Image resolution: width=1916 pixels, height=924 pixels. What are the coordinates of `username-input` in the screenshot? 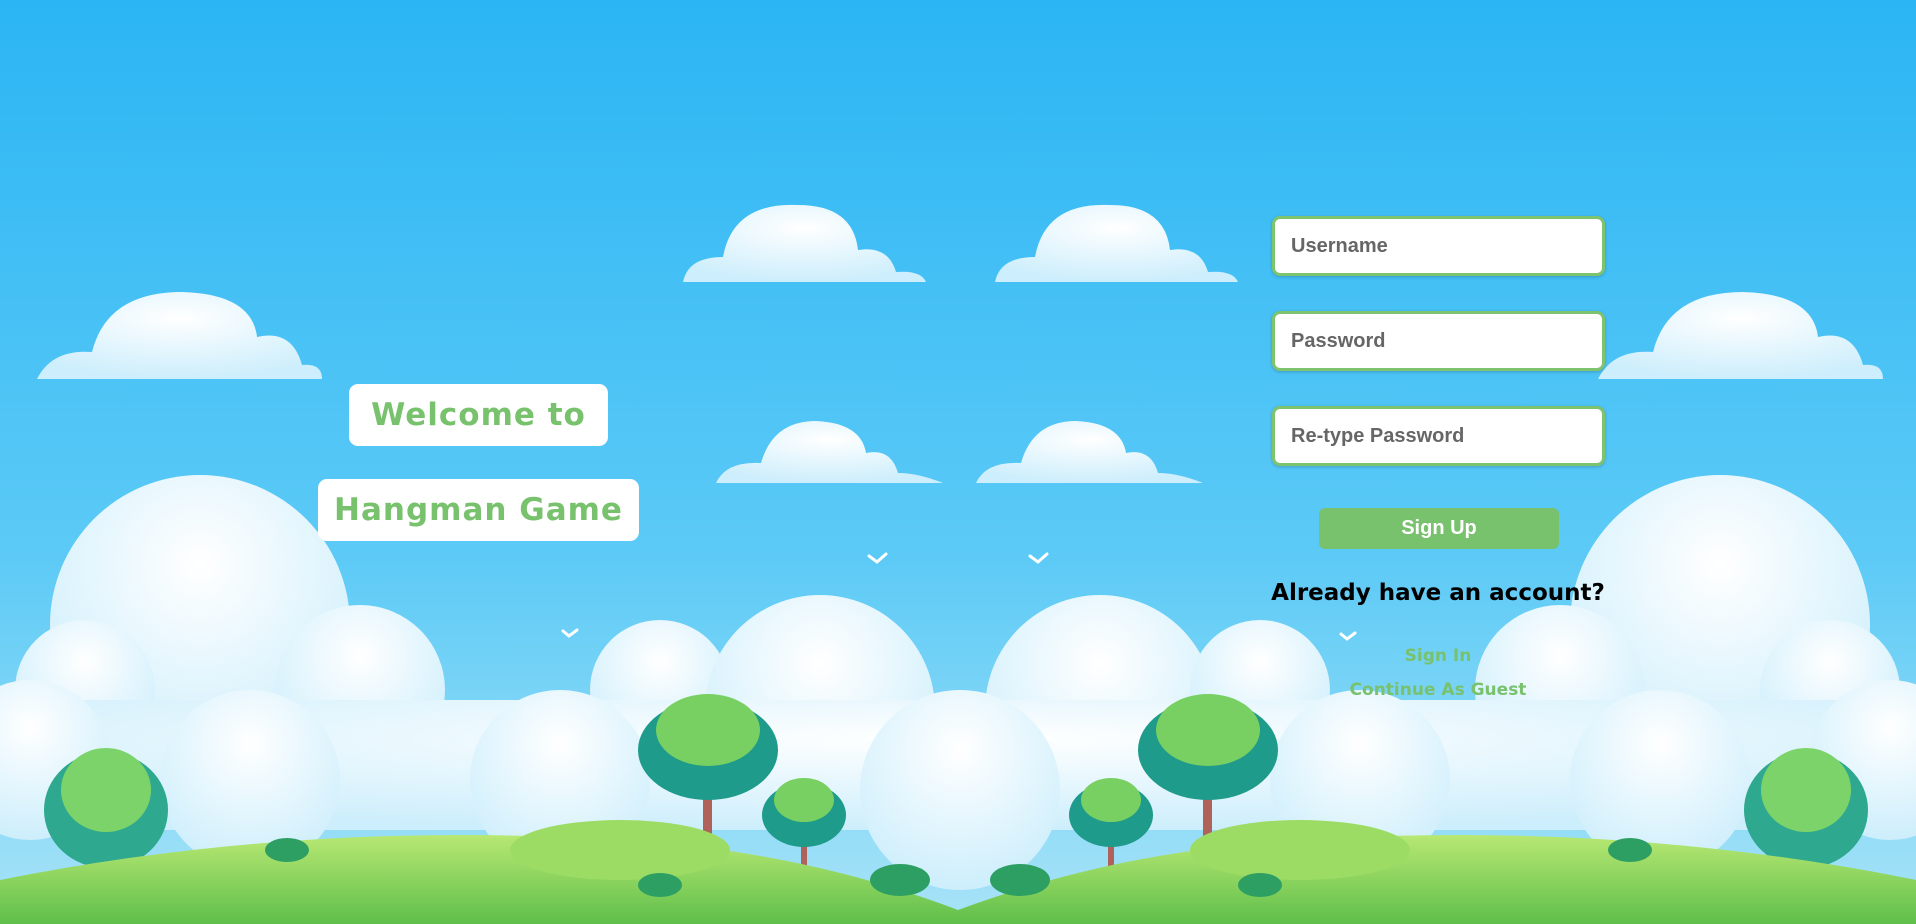 It's located at (1438, 246).